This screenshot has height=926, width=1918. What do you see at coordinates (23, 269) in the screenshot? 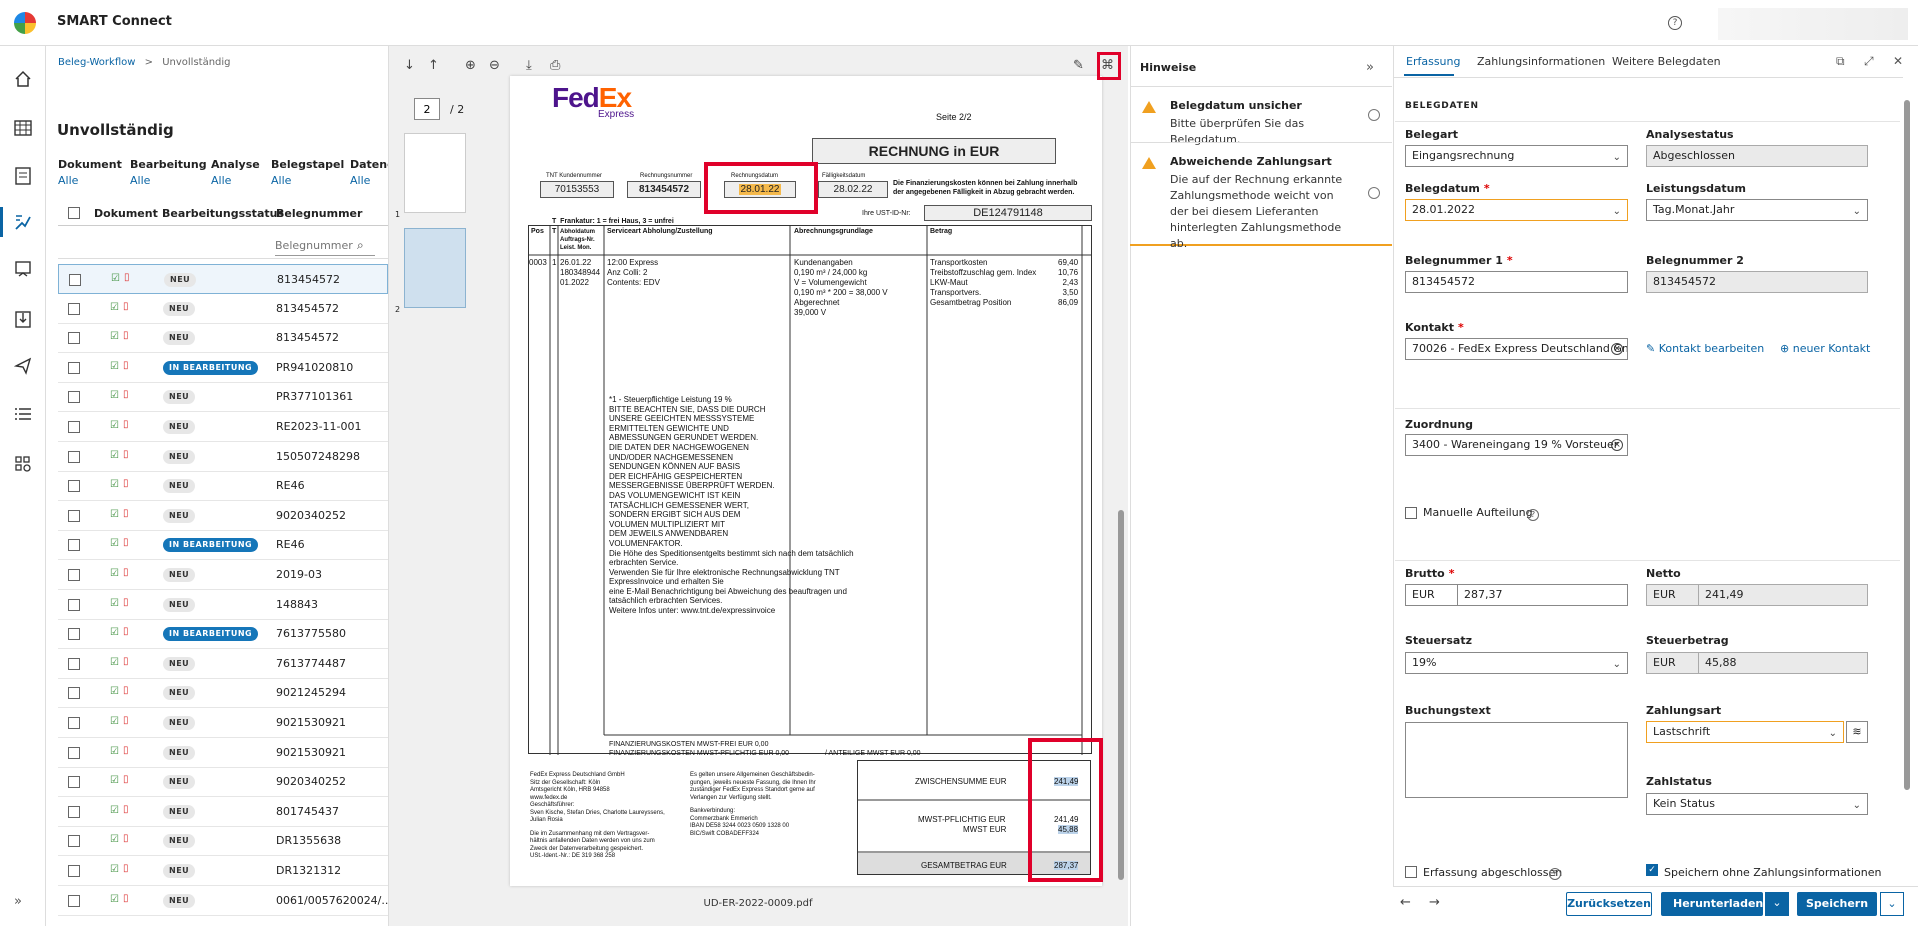
I see `receipt-icon` at bounding box center [23, 269].